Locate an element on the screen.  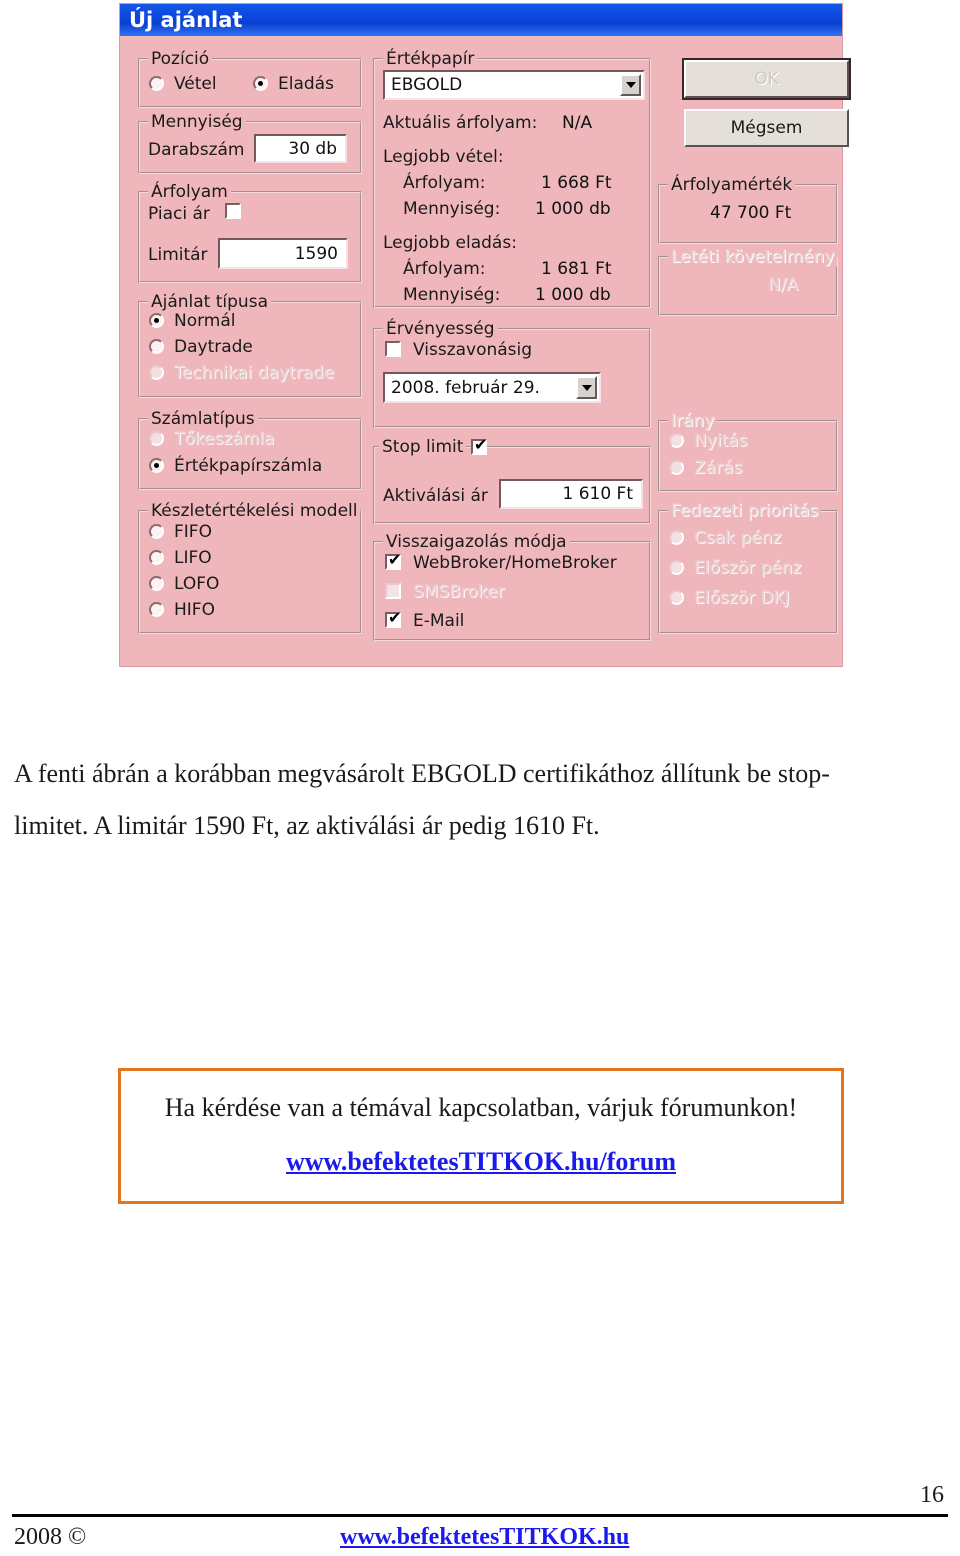
radio-technikai-daytrade-label: Technikai daytrade is located at coordinates (254, 373).